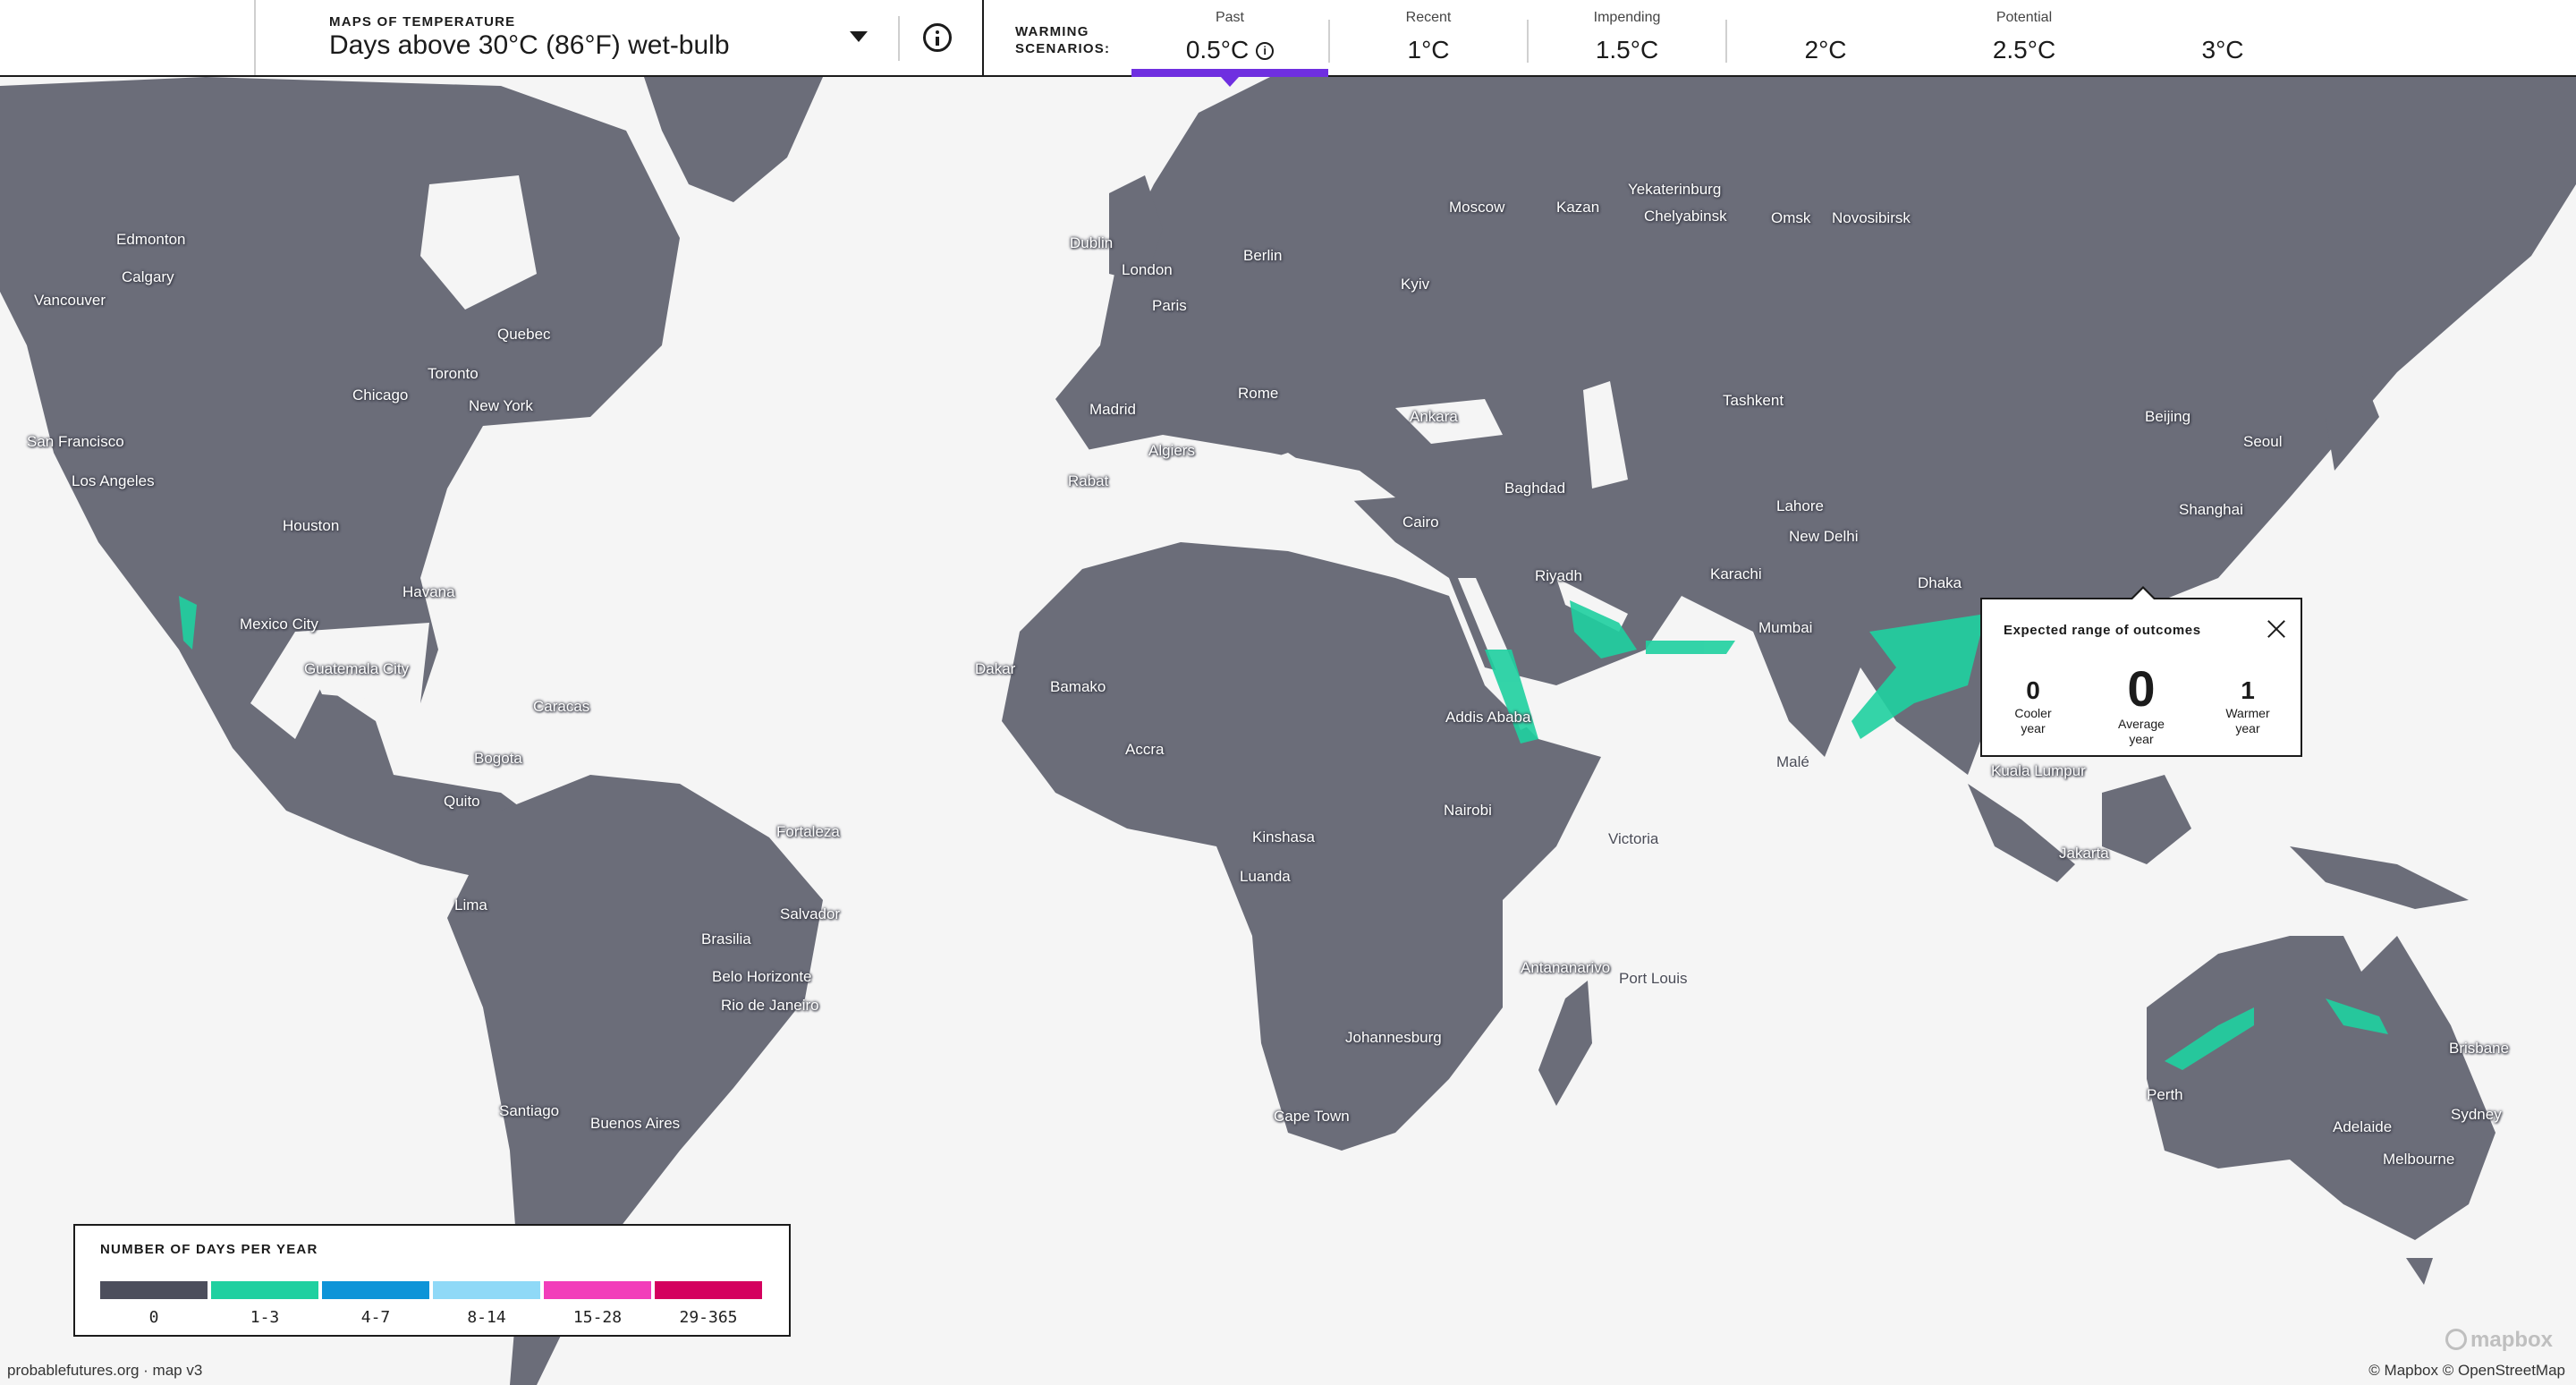 This screenshot has width=2576, height=1385. What do you see at coordinates (2379, 877) in the screenshot?
I see `land-new-guinea` at bounding box center [2379, 877].